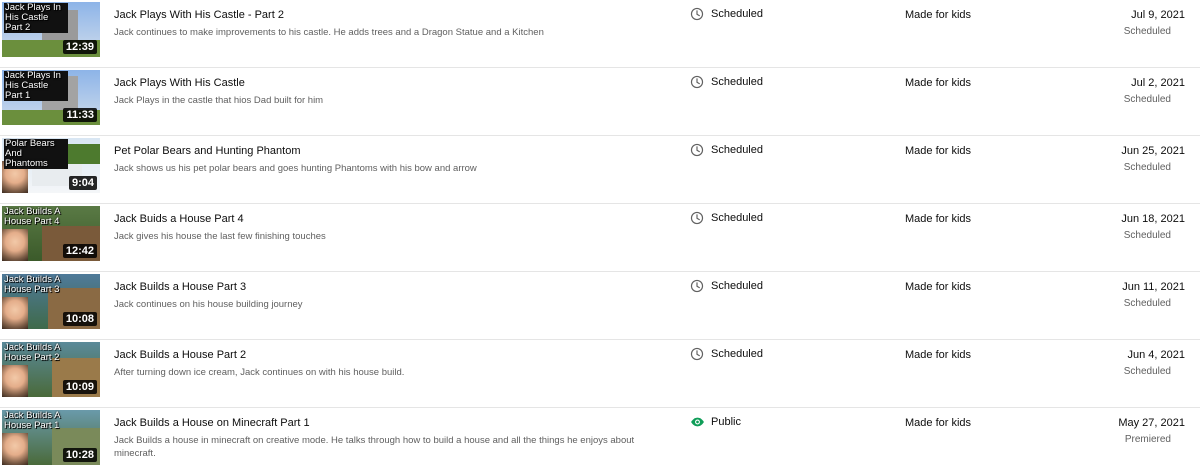 The height and width of the screenshot is (471, 1200). I want to click on video-date: Jun 25, 2021, so click(1153, 151).